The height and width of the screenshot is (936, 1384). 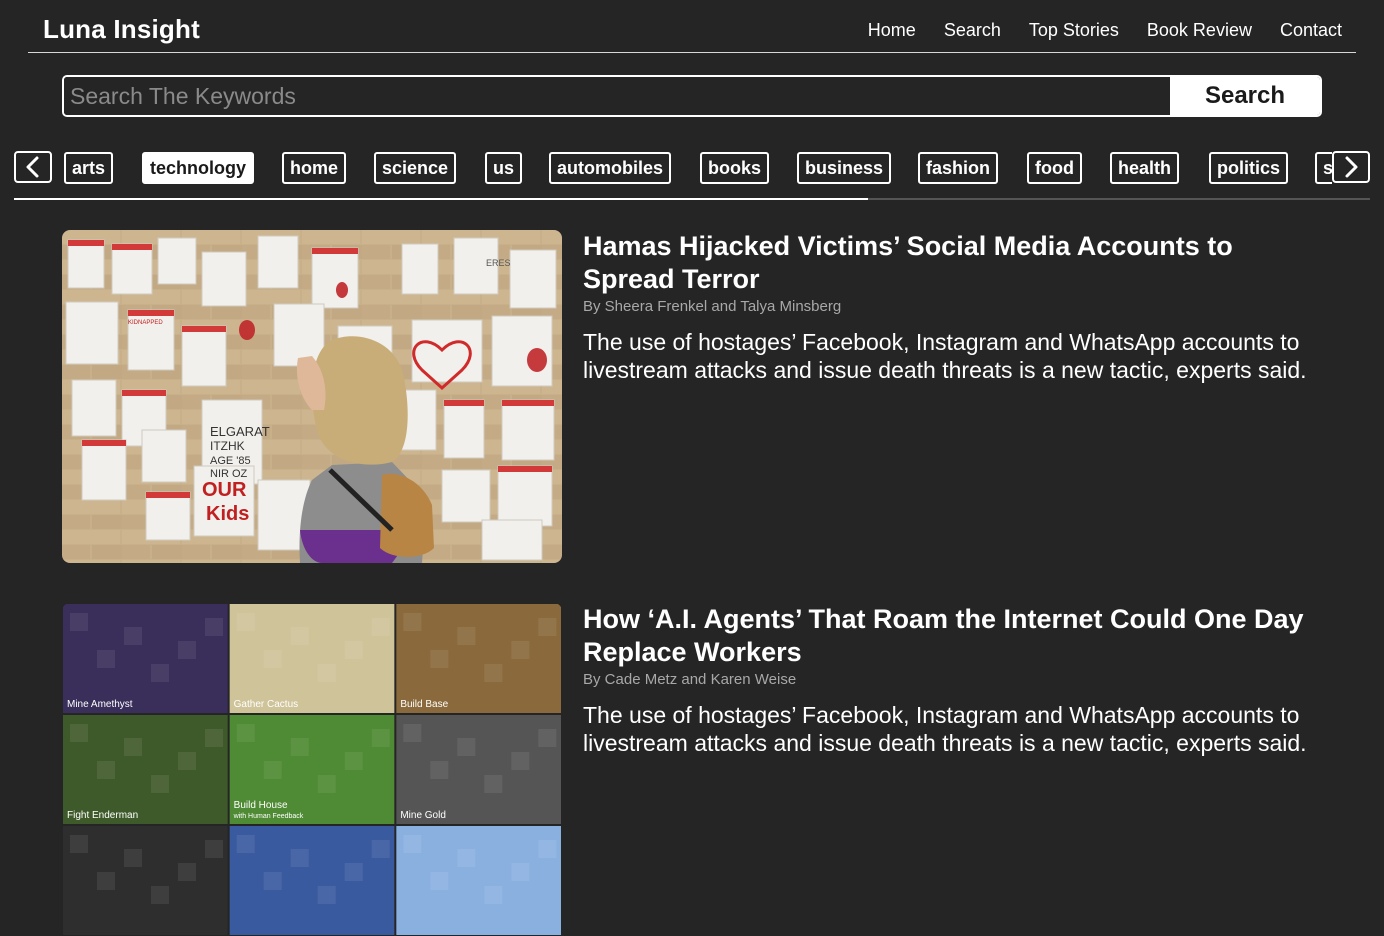 What do you see at coordinates (198, 168) in the screenshot?
I see `category-technology: technology` at bounding box center [198, 168].